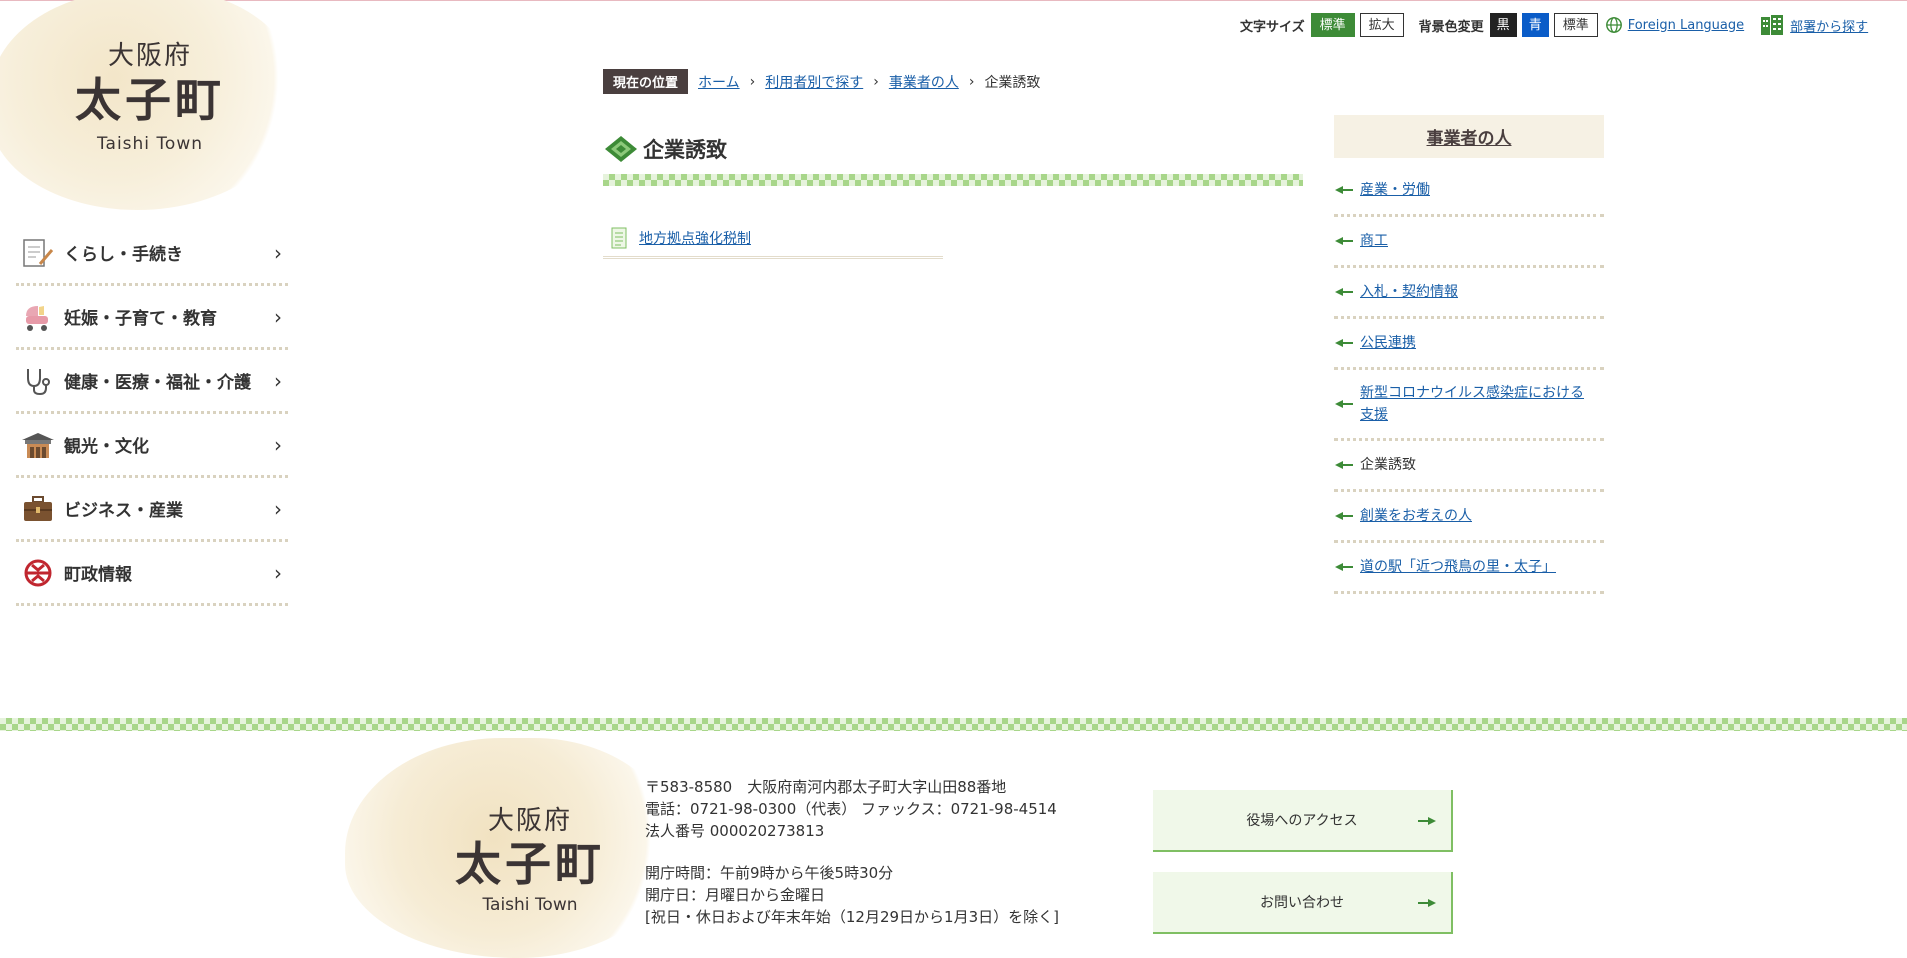 The width and height of the screenshot is (1907, 958). I want to click on breadcrumb-business: 事業者の人, so click(924, 82).